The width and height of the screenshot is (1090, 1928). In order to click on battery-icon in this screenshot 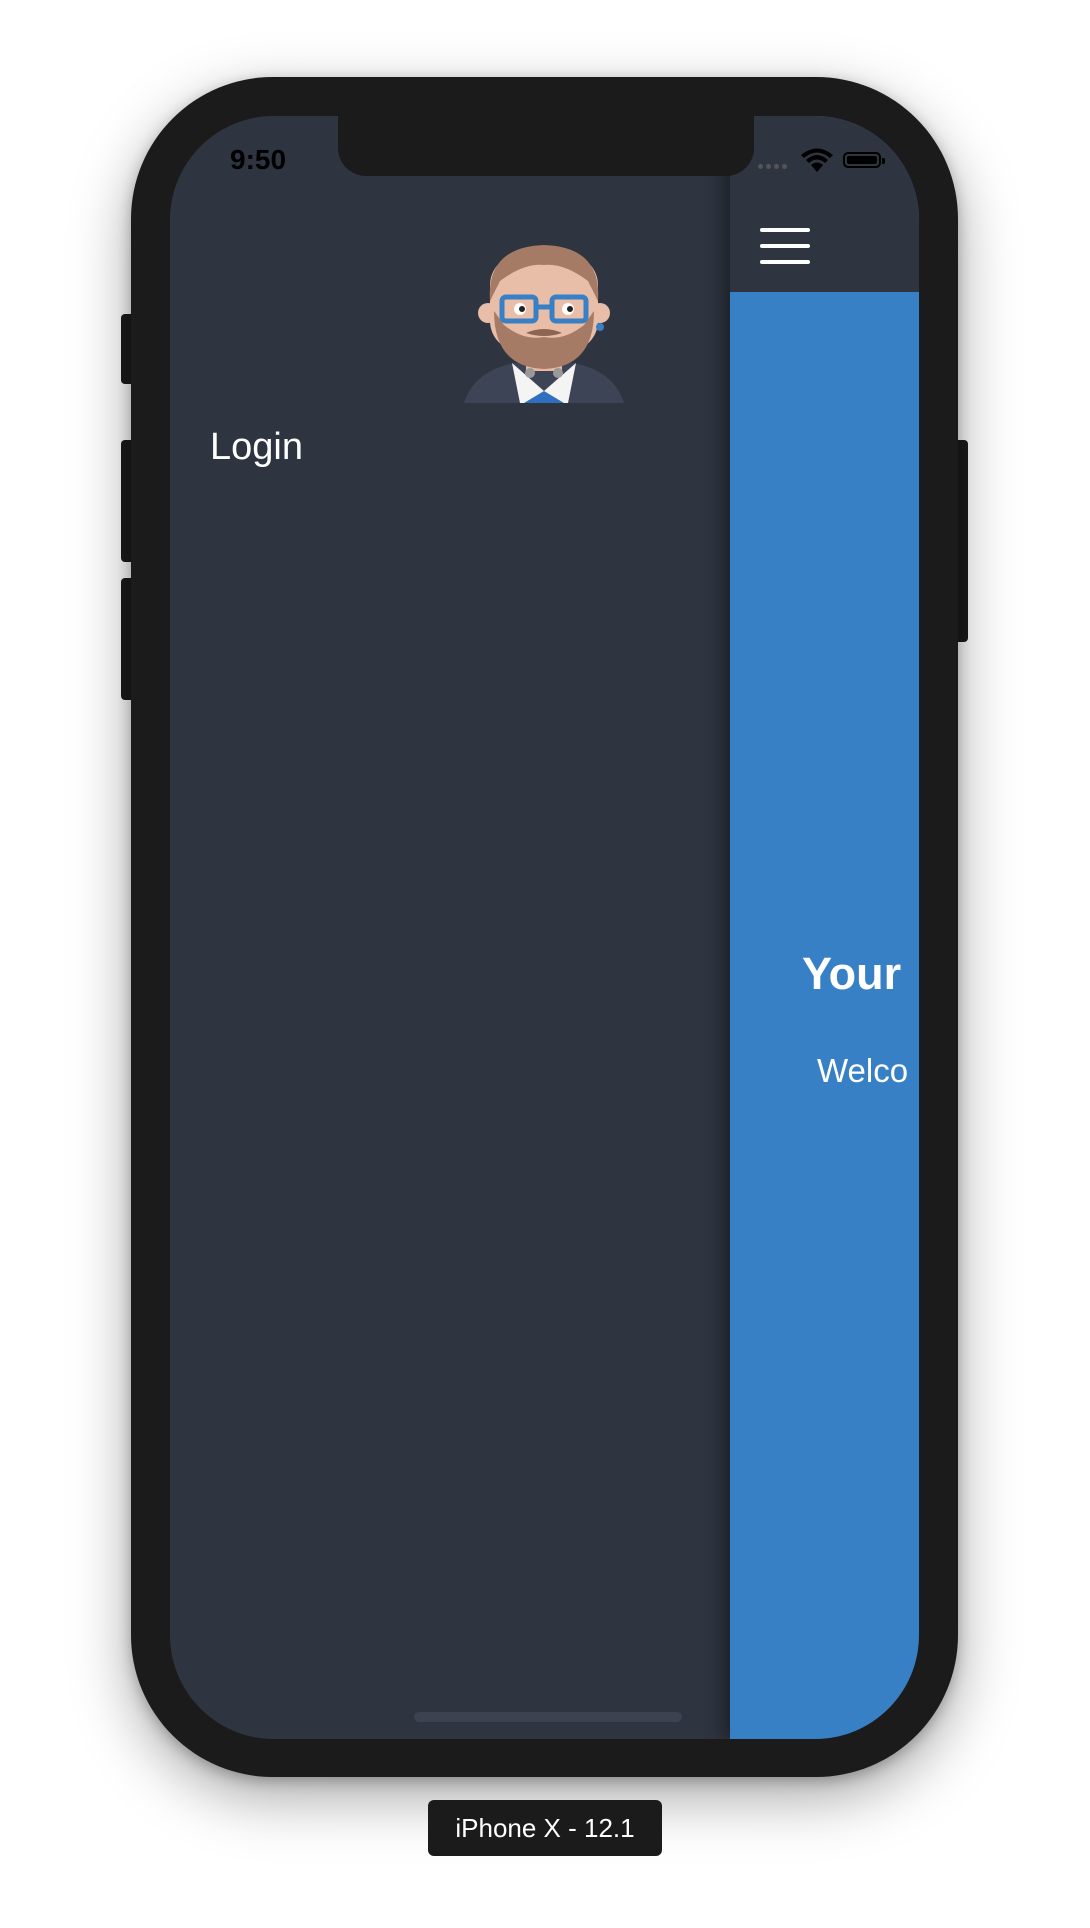, I will do `click(864, 160)`.